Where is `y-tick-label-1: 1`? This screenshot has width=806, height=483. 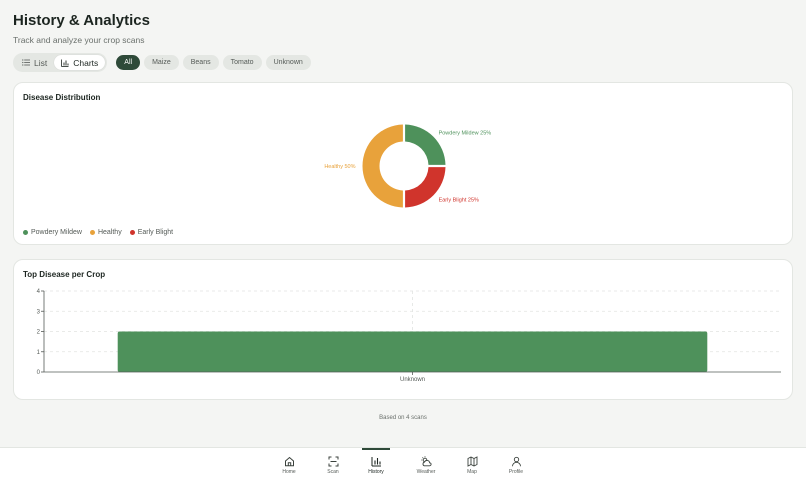
y-tick-label-1: 1 is located at coordinates (39, 353).